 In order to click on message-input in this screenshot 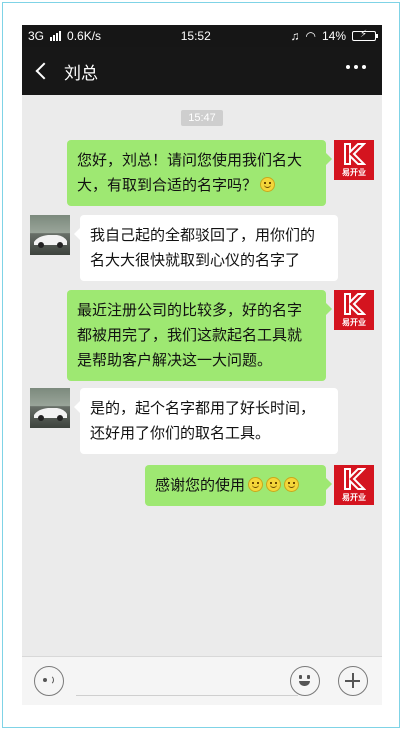, I will do `click(187, 695)`.